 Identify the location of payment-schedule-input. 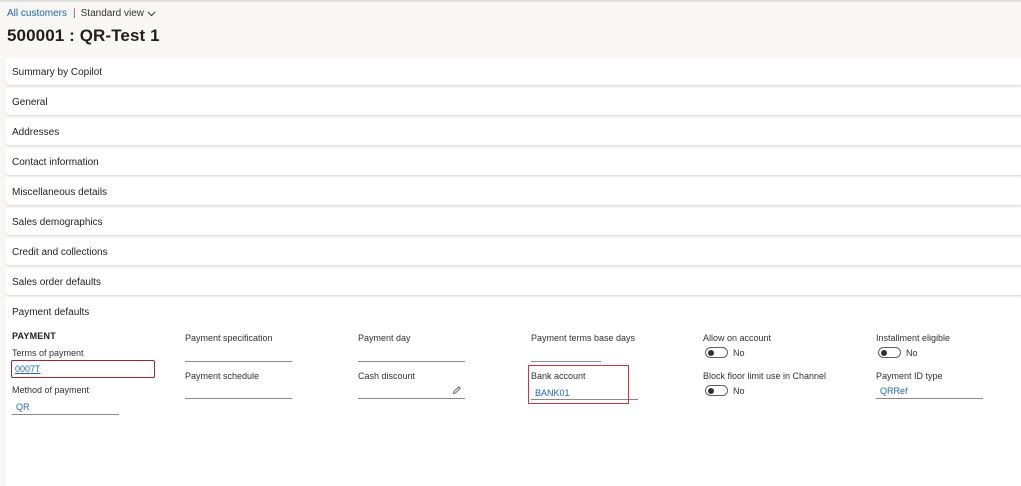
(238, 398).